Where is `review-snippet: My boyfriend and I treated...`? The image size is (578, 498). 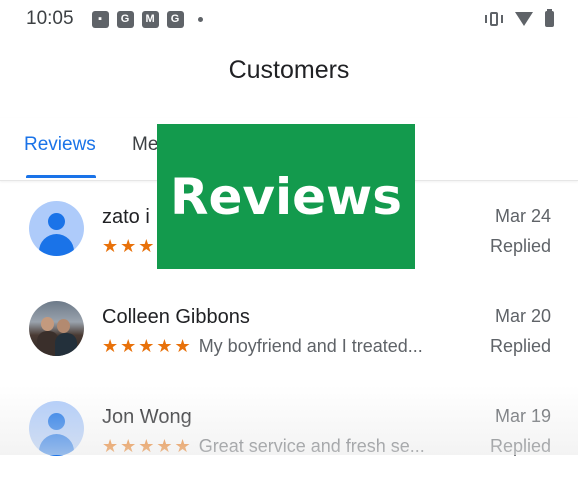
review-snippet: My boyfriend and I treated... is located at coordinates (310, 346).